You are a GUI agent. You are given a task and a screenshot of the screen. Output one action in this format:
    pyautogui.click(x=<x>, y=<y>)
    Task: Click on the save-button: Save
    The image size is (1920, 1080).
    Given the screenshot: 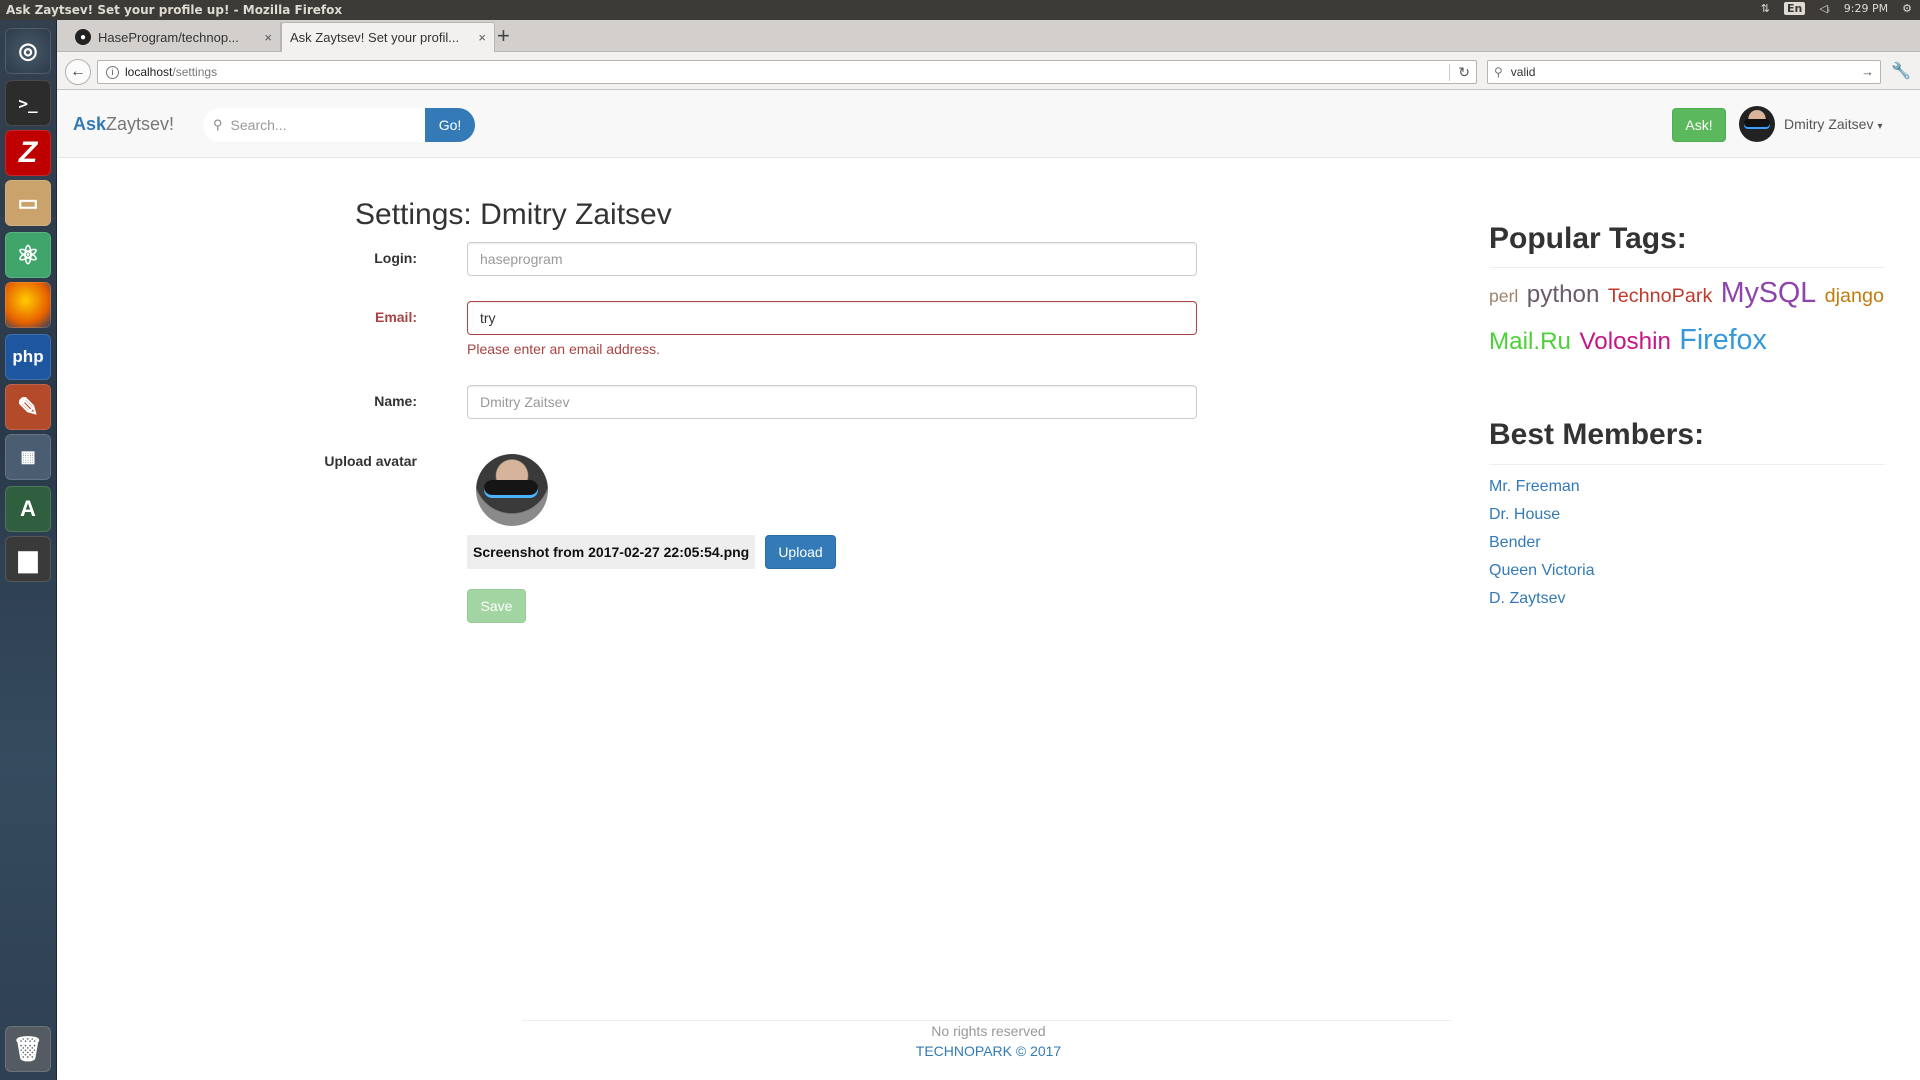 What is the action you would take?
    pyautogui.click(x=496, y=606)
    